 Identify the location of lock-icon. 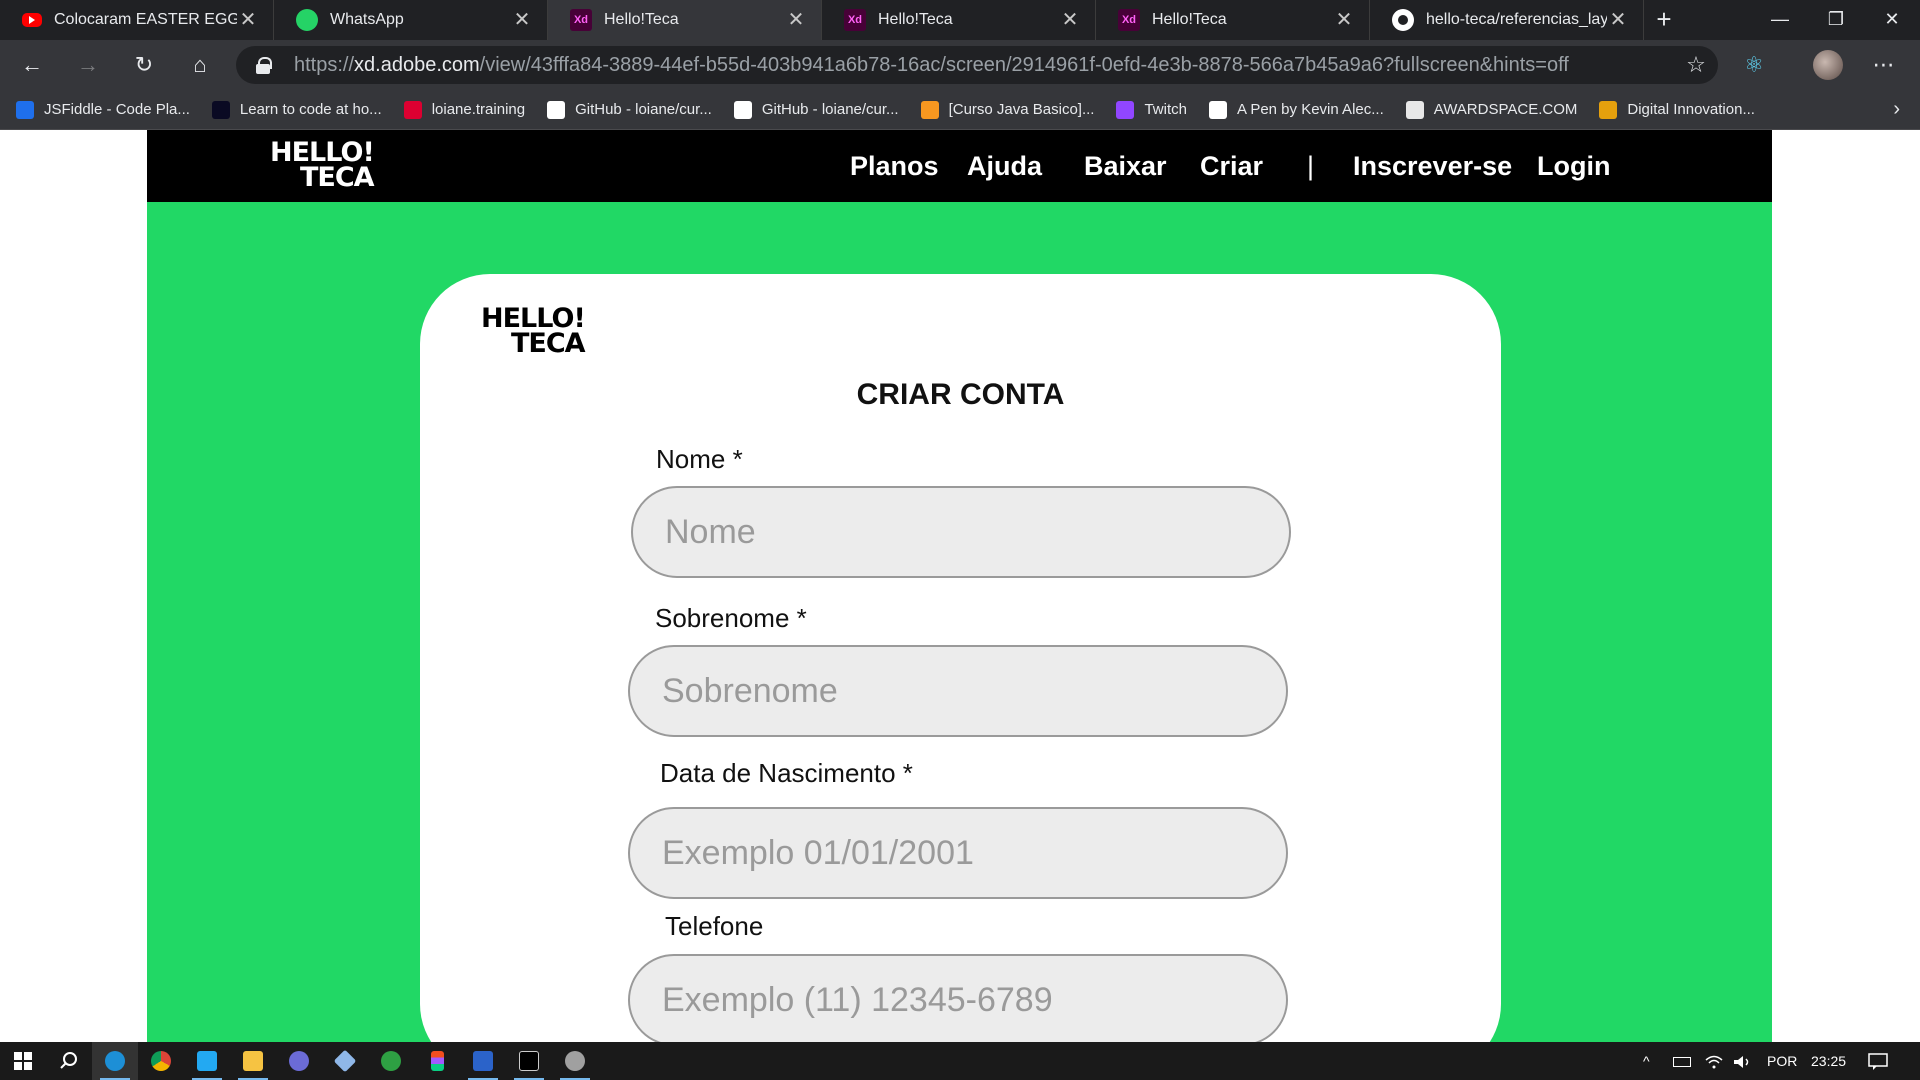
(264, 65).